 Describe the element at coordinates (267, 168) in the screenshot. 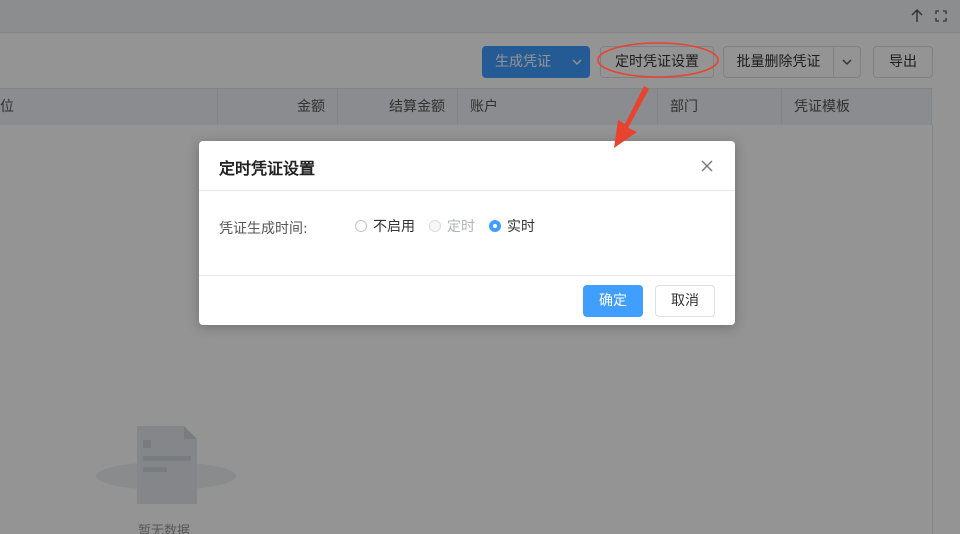

I see `dialog-title: 定时凭证设置` at that location.